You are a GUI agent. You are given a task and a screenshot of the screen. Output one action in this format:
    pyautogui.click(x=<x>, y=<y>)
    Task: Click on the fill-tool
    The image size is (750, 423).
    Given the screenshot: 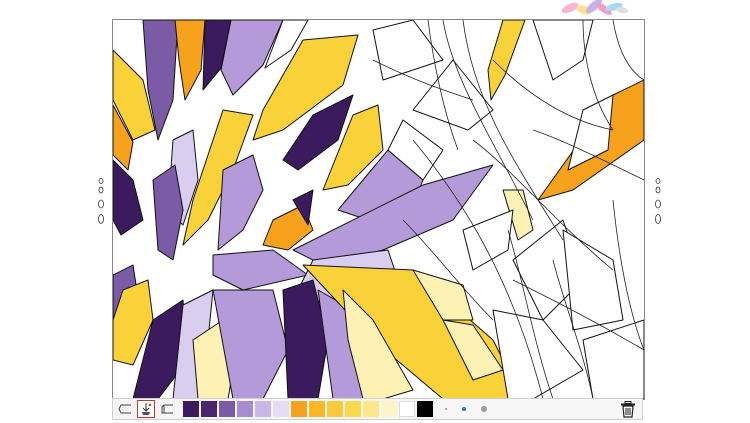 What is the action you would take?
    pyautogui.click(x=146, y=409)
    